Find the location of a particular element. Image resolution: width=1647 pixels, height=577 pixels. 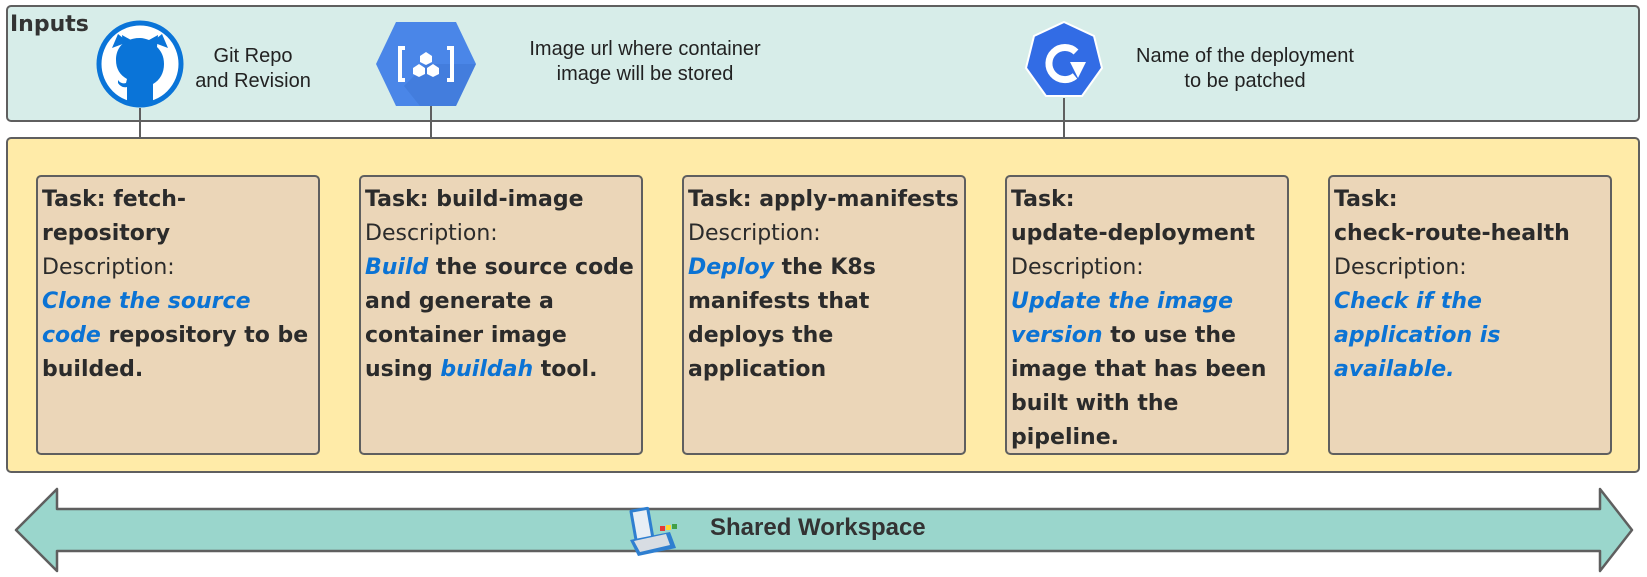

input-label-line: Git Repo is located at coordinates (253, 56).